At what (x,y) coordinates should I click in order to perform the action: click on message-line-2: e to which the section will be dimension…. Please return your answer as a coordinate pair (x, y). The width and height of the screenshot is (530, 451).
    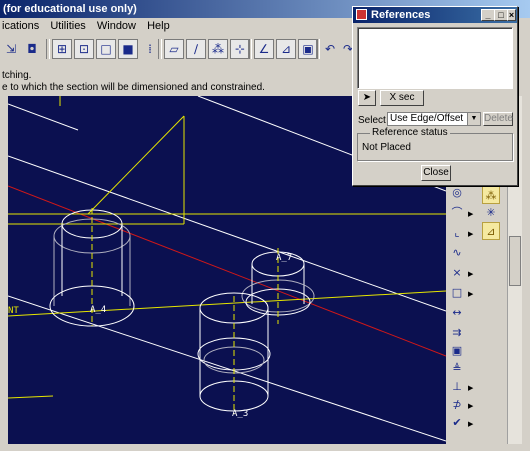
    Looking at the image, I should click on (133, 87).